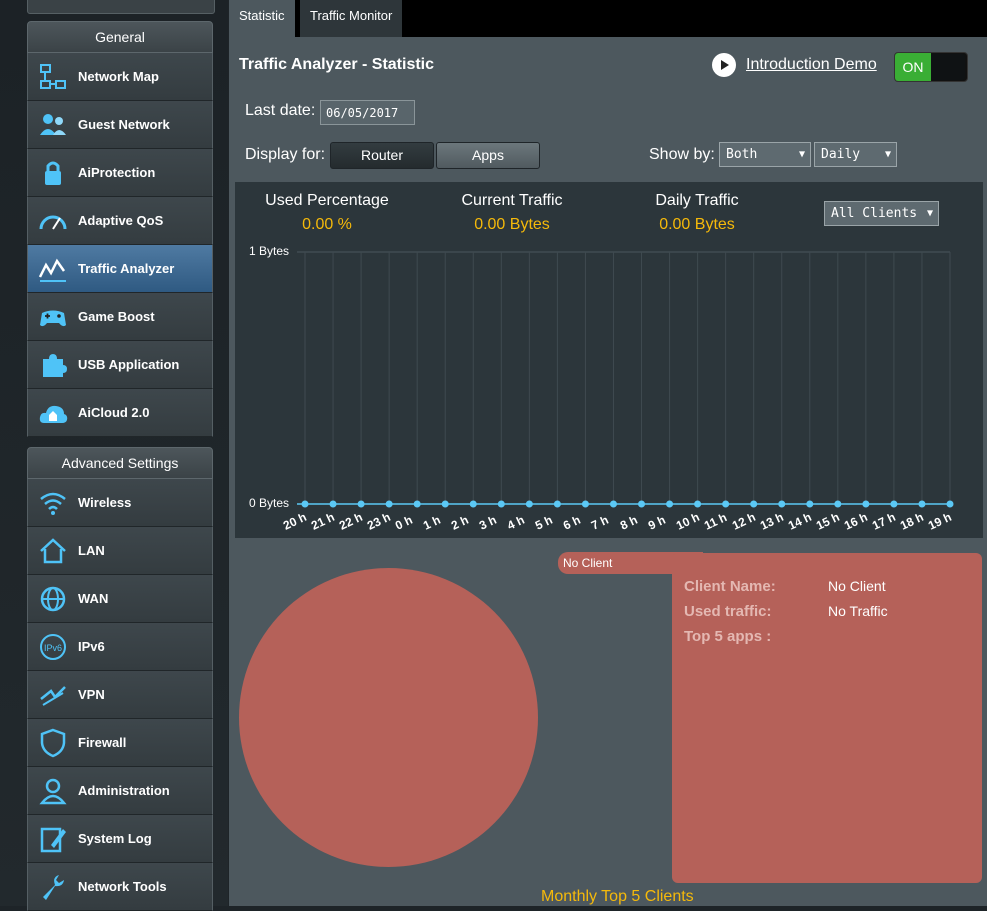 Image resolution: width=987 pixels, height=911 pixels. Describe the element at coordinates (53, 694) in the screenshot. I see `vpn-icon` at that location.